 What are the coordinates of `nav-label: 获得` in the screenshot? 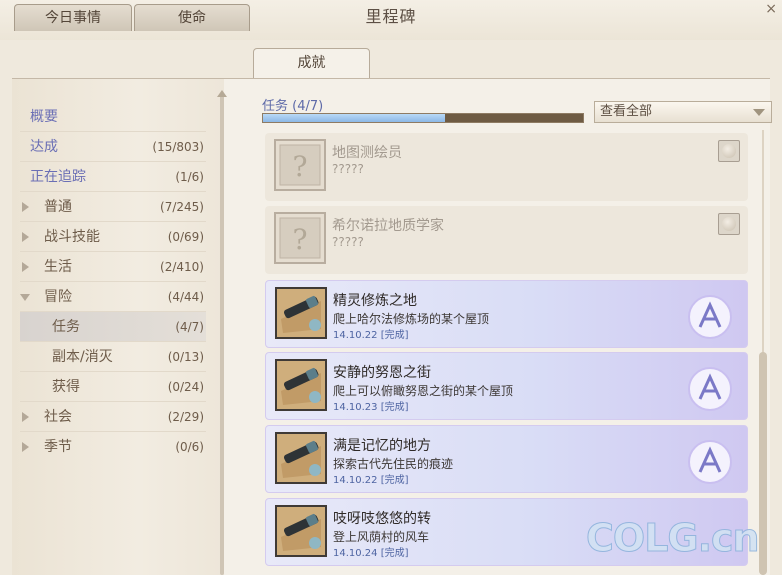 It's located at (66, 387).